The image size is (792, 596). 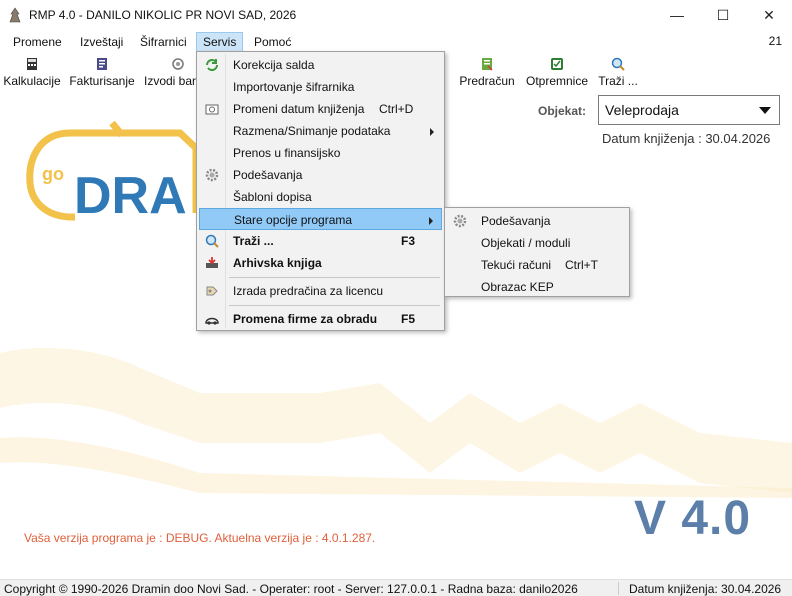 I want to click on maximize-icon: ☐, so click(x=723, y=14).